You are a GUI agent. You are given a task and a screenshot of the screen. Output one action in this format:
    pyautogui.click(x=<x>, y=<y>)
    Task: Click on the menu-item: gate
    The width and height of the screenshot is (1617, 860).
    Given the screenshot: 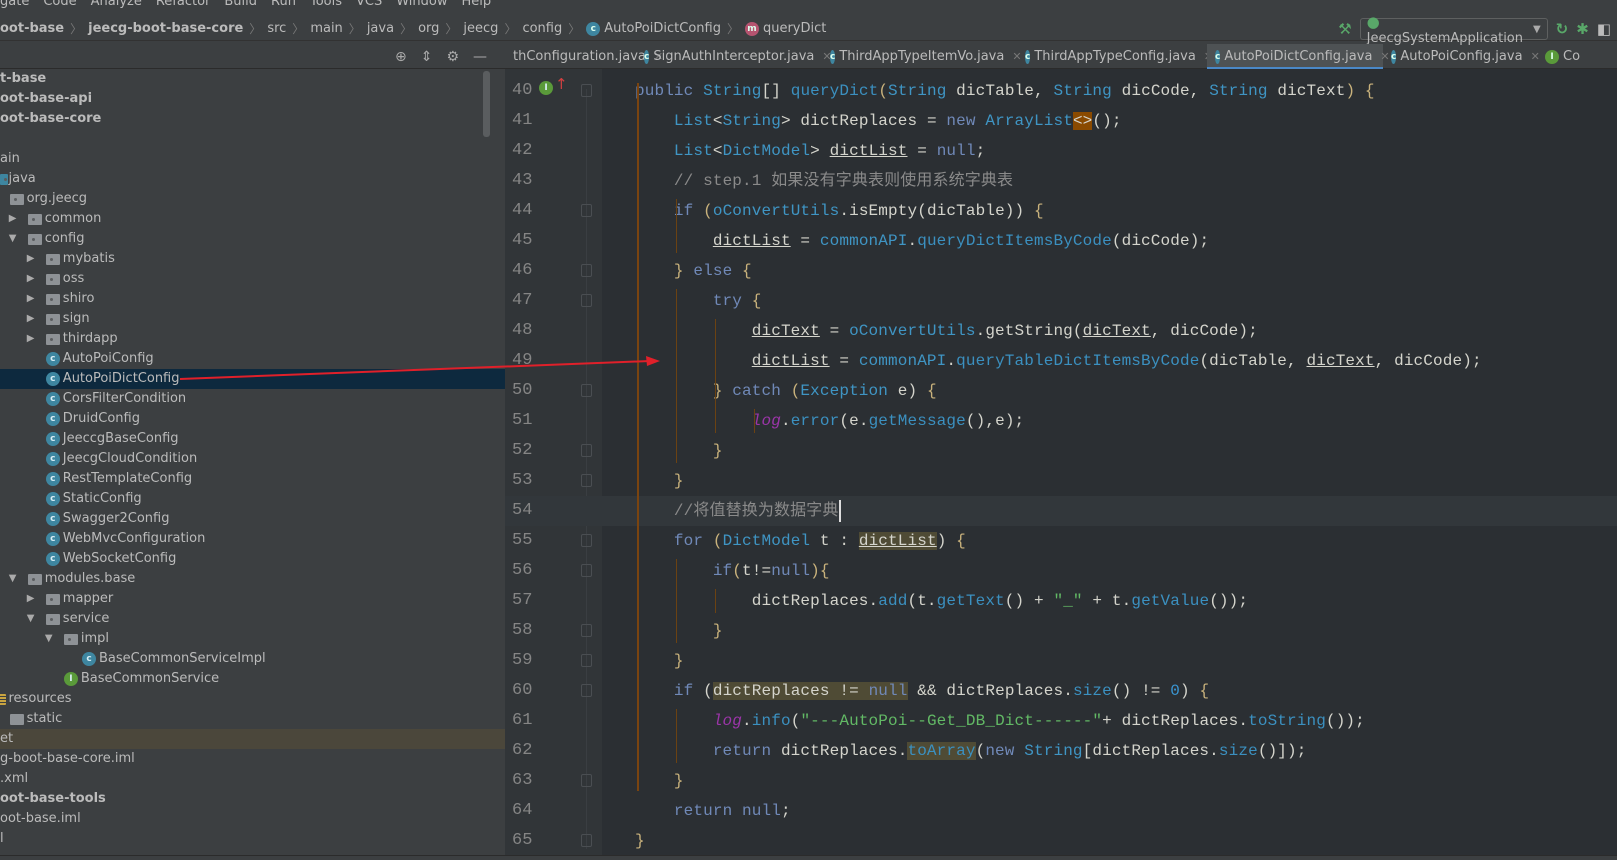 What is the action you would take?
    pyautogui.click(x=14, y=6)
    